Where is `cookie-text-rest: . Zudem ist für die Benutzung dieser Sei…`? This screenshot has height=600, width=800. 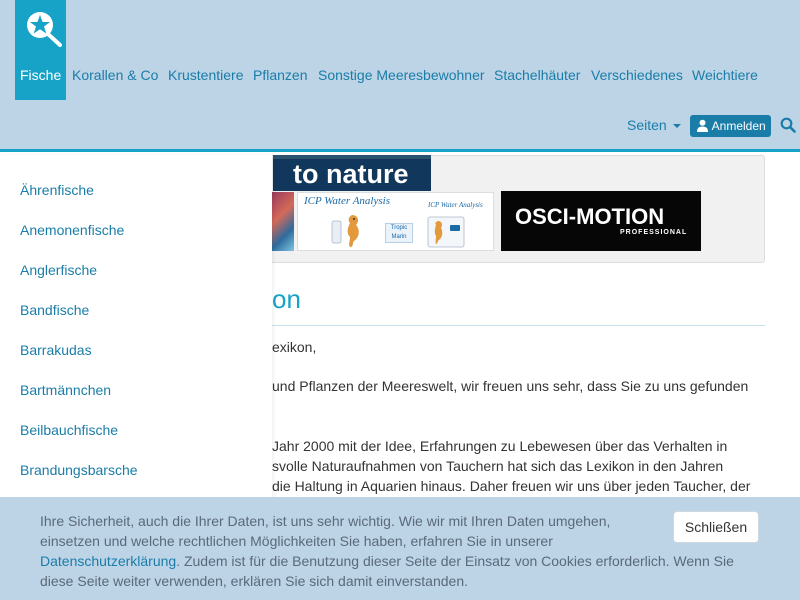
cookie-text-rest: . Zudem ist für die Benutzung dieser Sei… is located at coordinates (455, 561).